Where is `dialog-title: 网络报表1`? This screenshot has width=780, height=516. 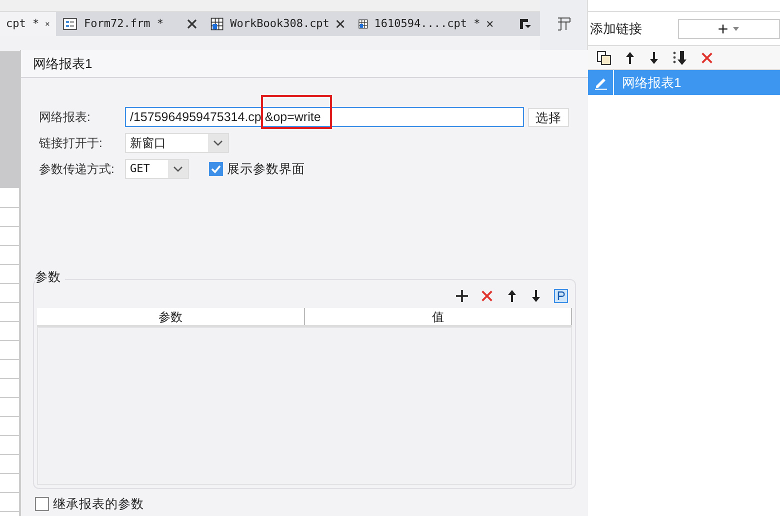
dialog-title: 网络报表1 is located at coordinates (62, 63).